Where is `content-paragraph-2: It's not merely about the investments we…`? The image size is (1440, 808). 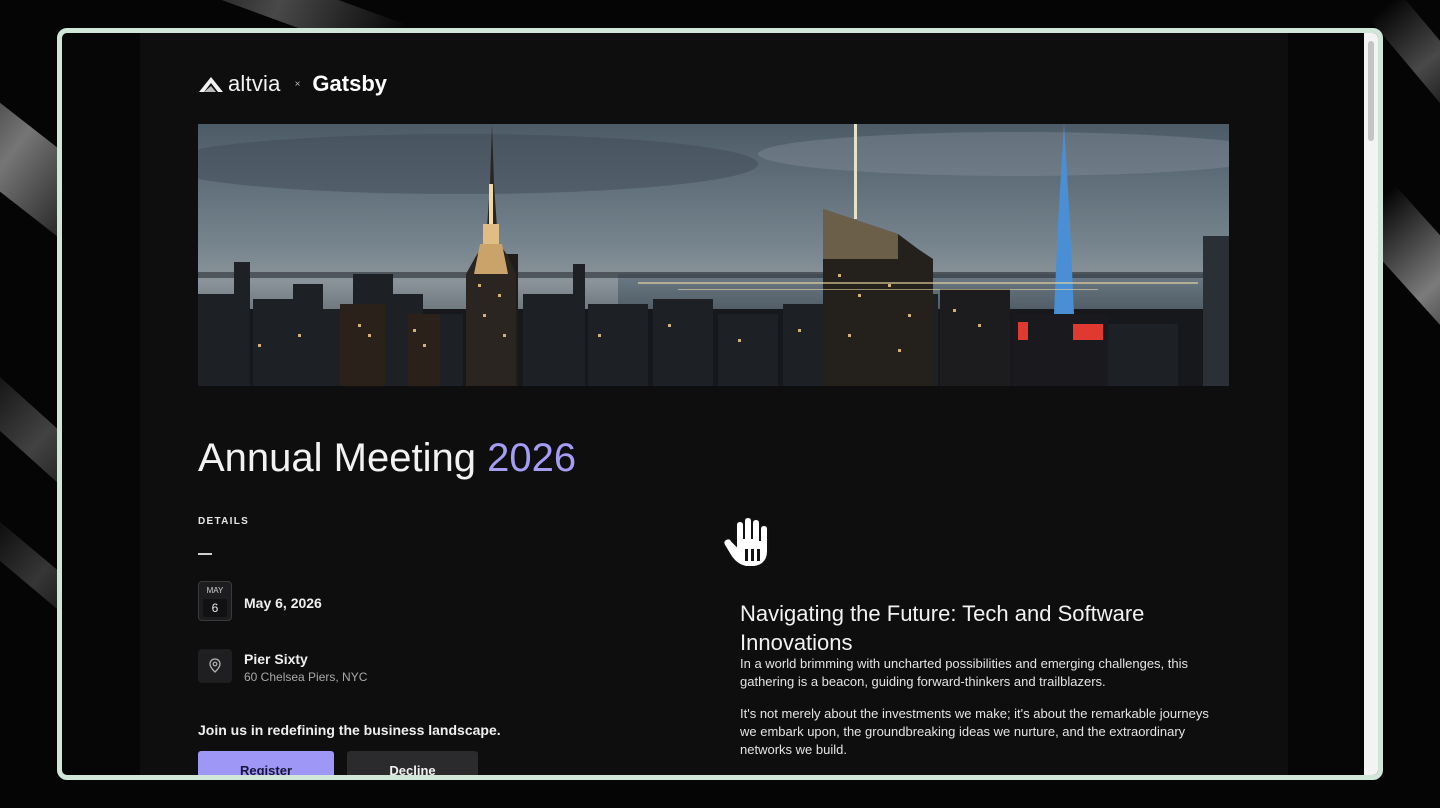
content-paragraph-2: It's not merely about the investments we… is located at coordinates (974, 731).